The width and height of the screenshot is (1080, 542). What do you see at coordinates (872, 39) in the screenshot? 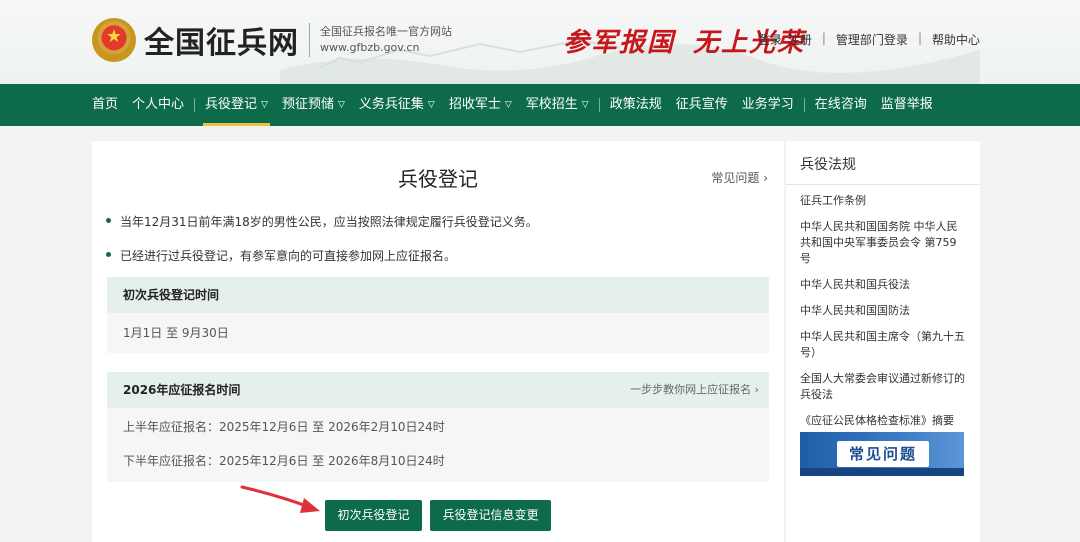
I see `admin-login-link: 管理部门登录` at bounding box center [872, 39].